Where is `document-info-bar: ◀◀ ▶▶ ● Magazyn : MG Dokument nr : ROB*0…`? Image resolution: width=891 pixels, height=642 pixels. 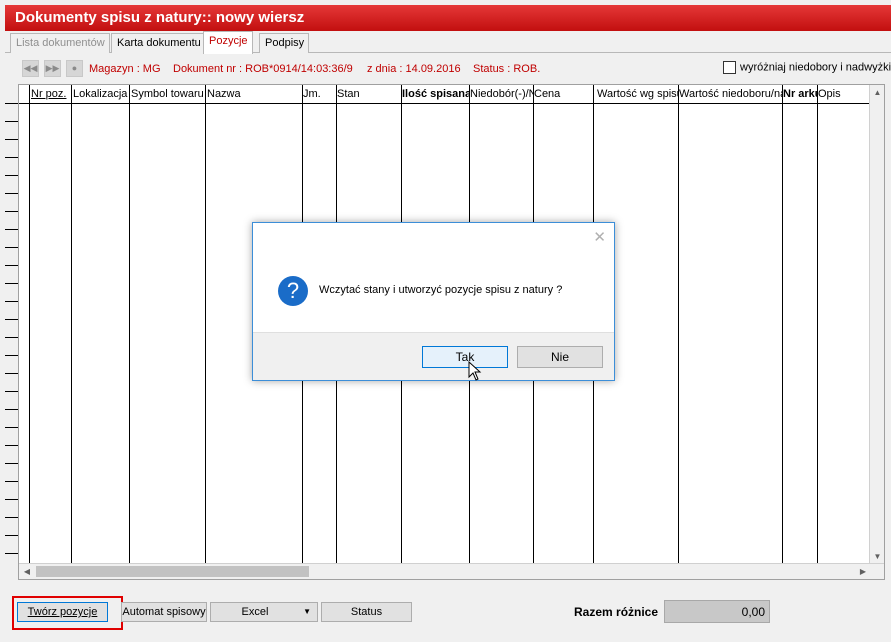 document-info-bar: ◀◀ ▶▶ ● Magazyn : MG Dokument nr : ROB*0… is located at coordinates (448, 69).